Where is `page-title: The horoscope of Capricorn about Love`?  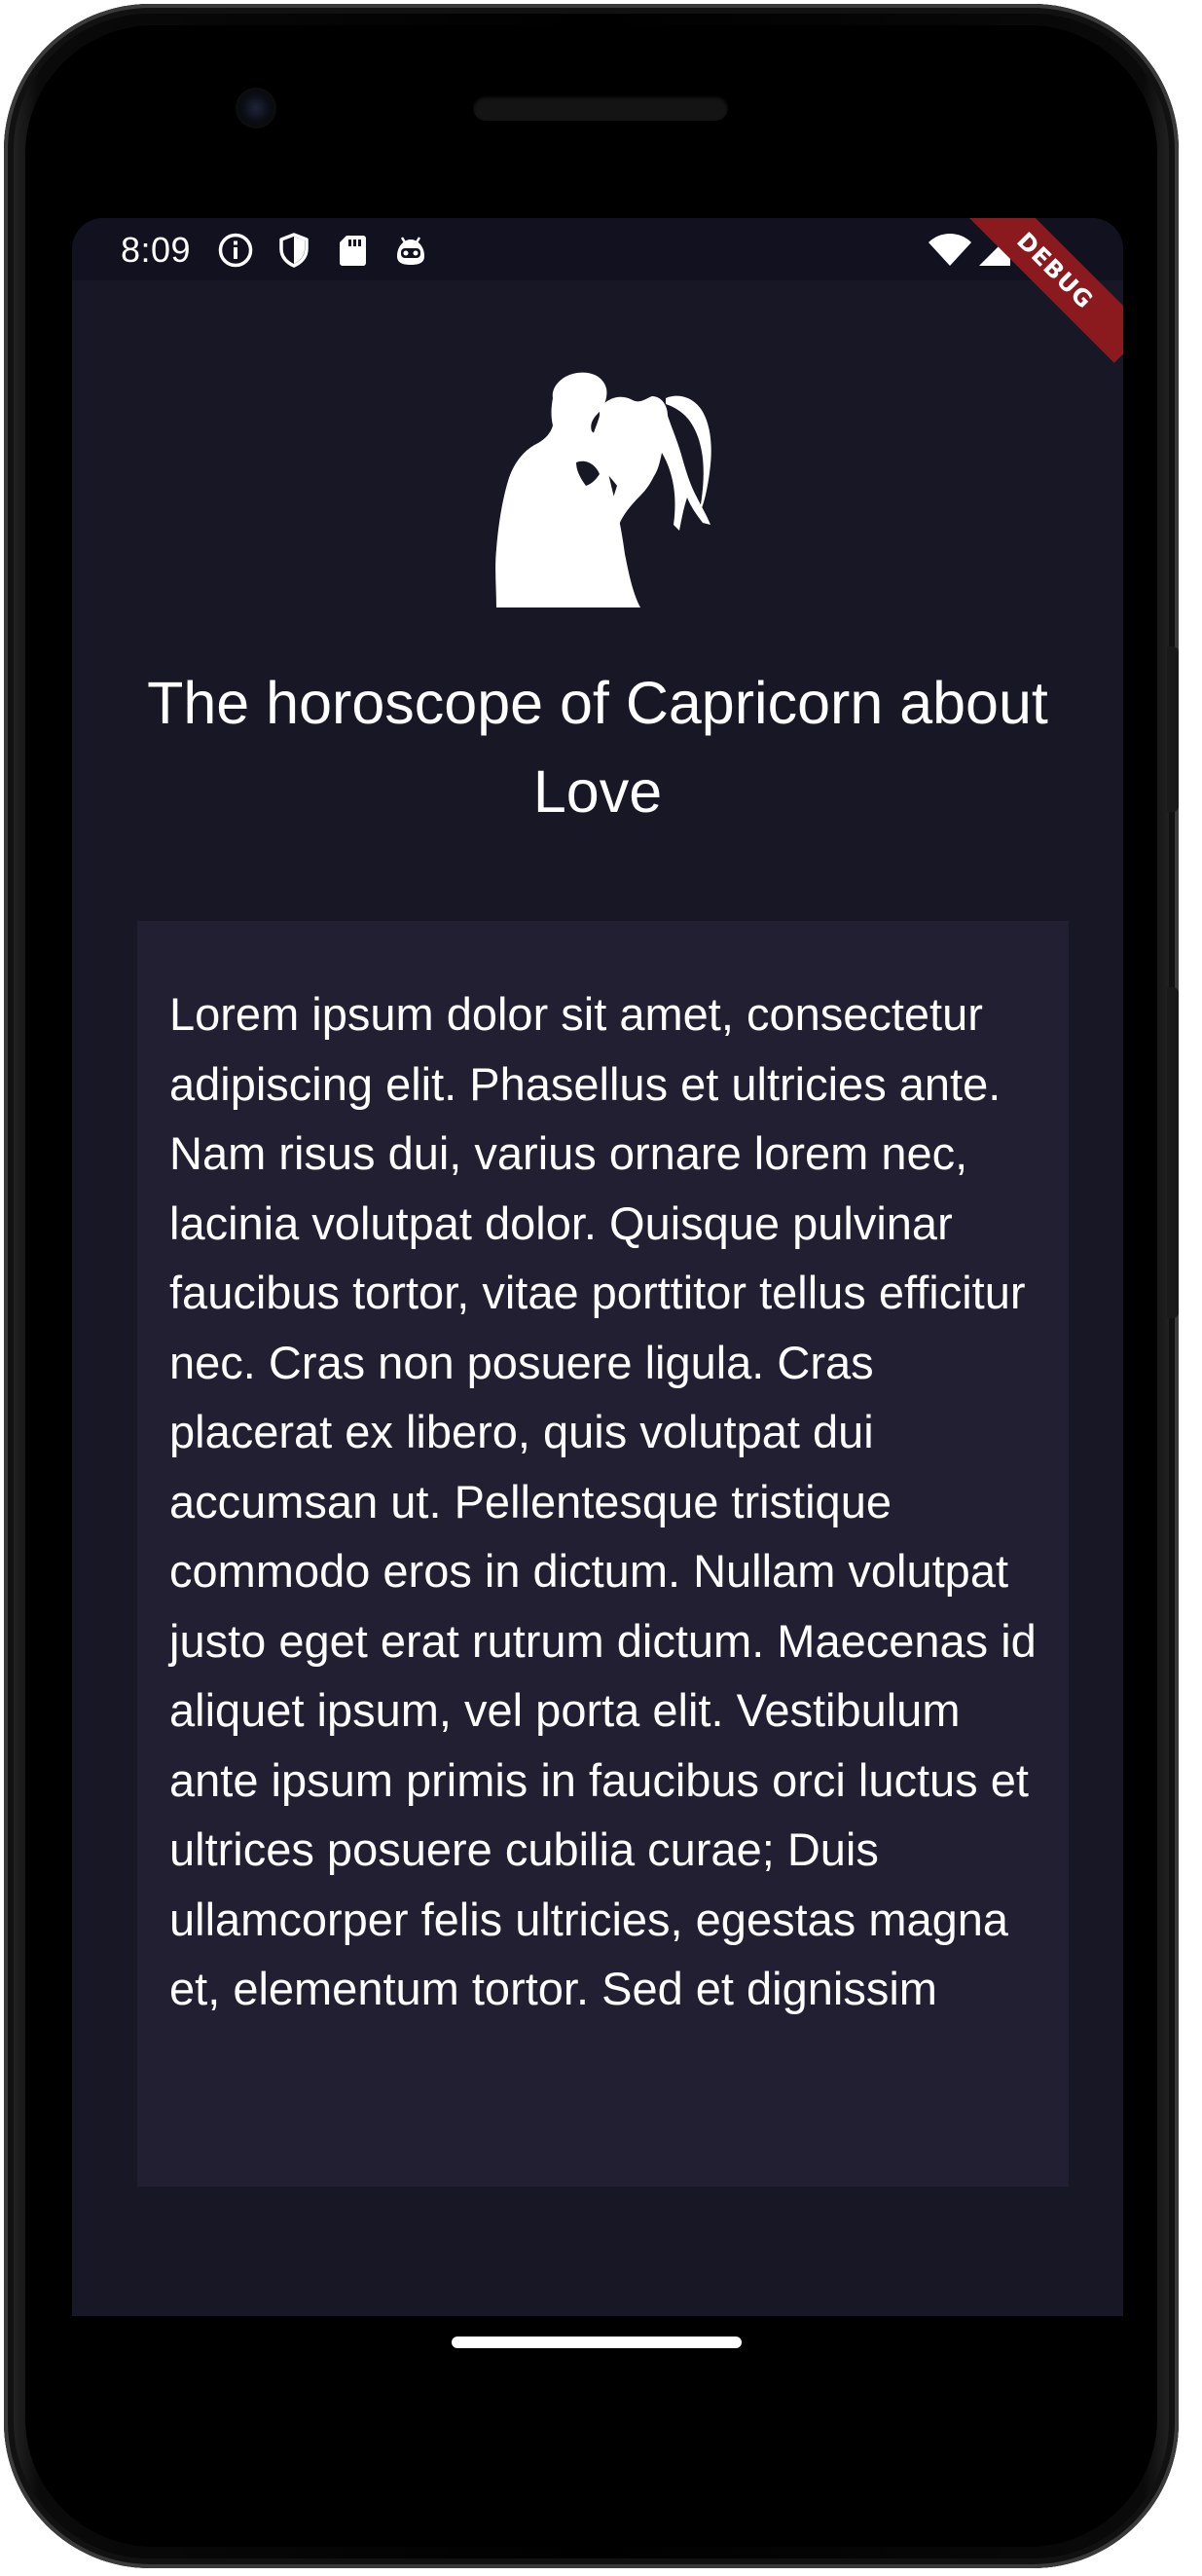 page-title: The horoscope of Capricorn about Love is located at coordinates (597, 747).